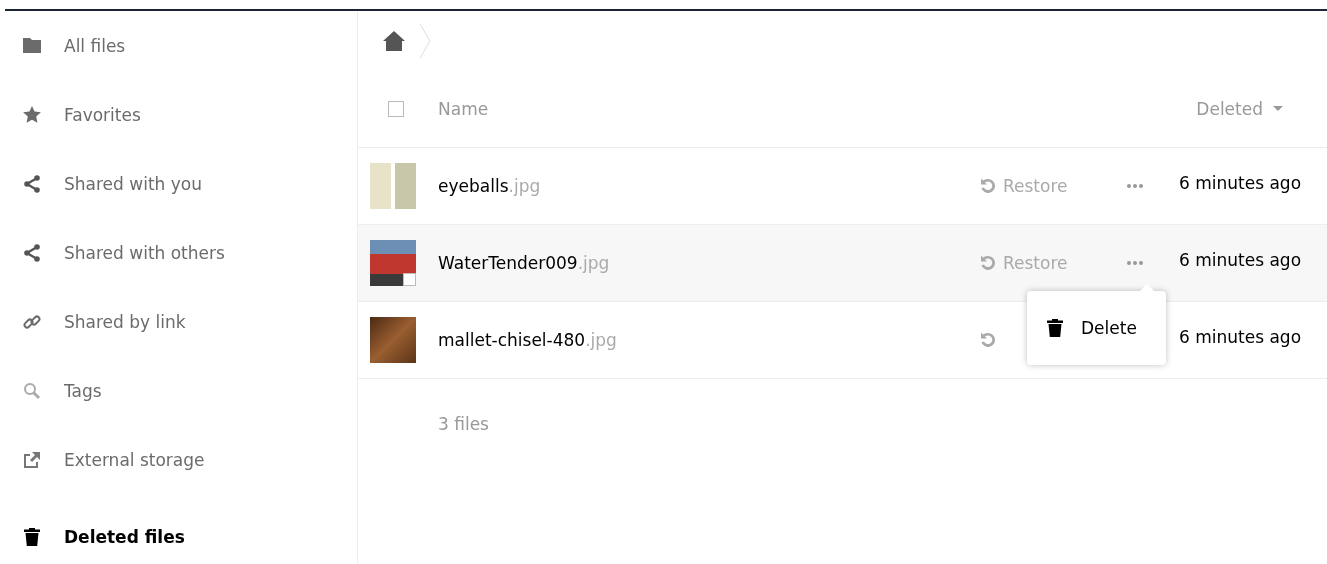  I want to click on file-count: 3 files, so click(463, 423).